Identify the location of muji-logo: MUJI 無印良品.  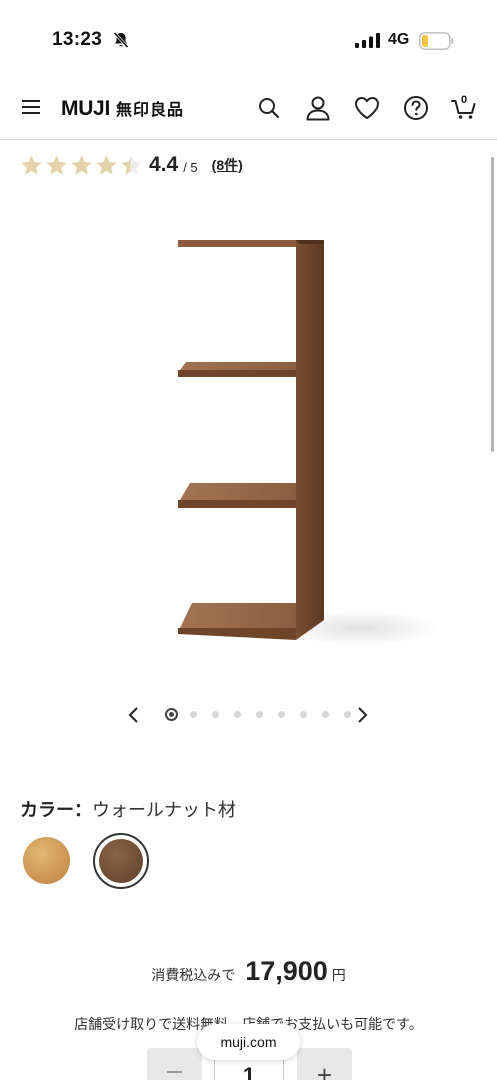
(122, 108).